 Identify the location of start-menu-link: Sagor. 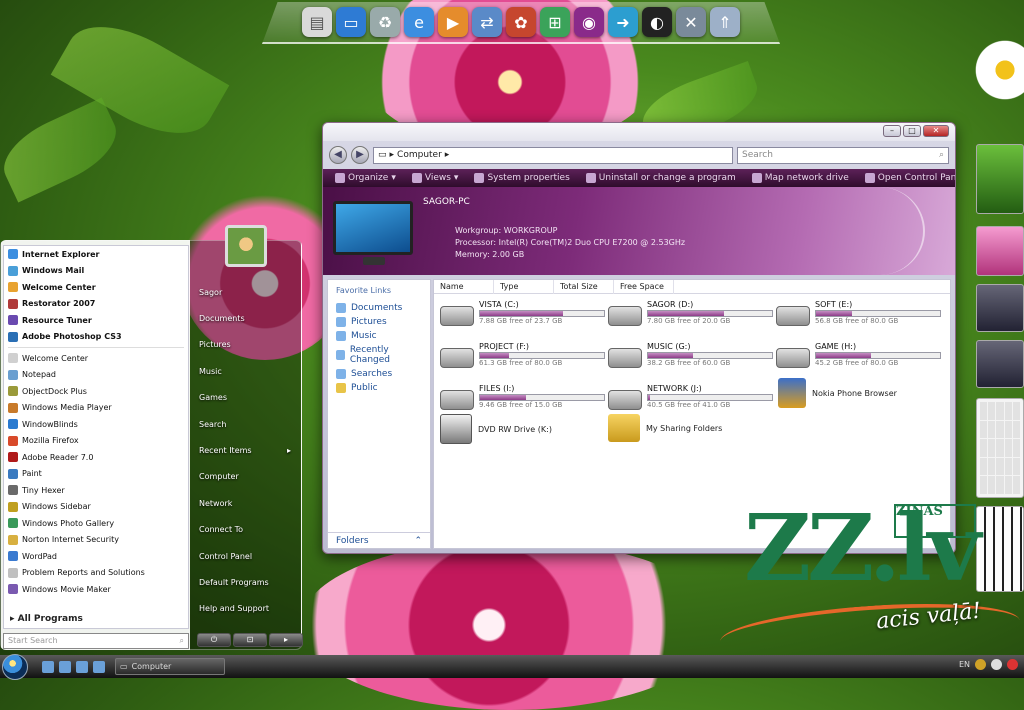
(249, 292).